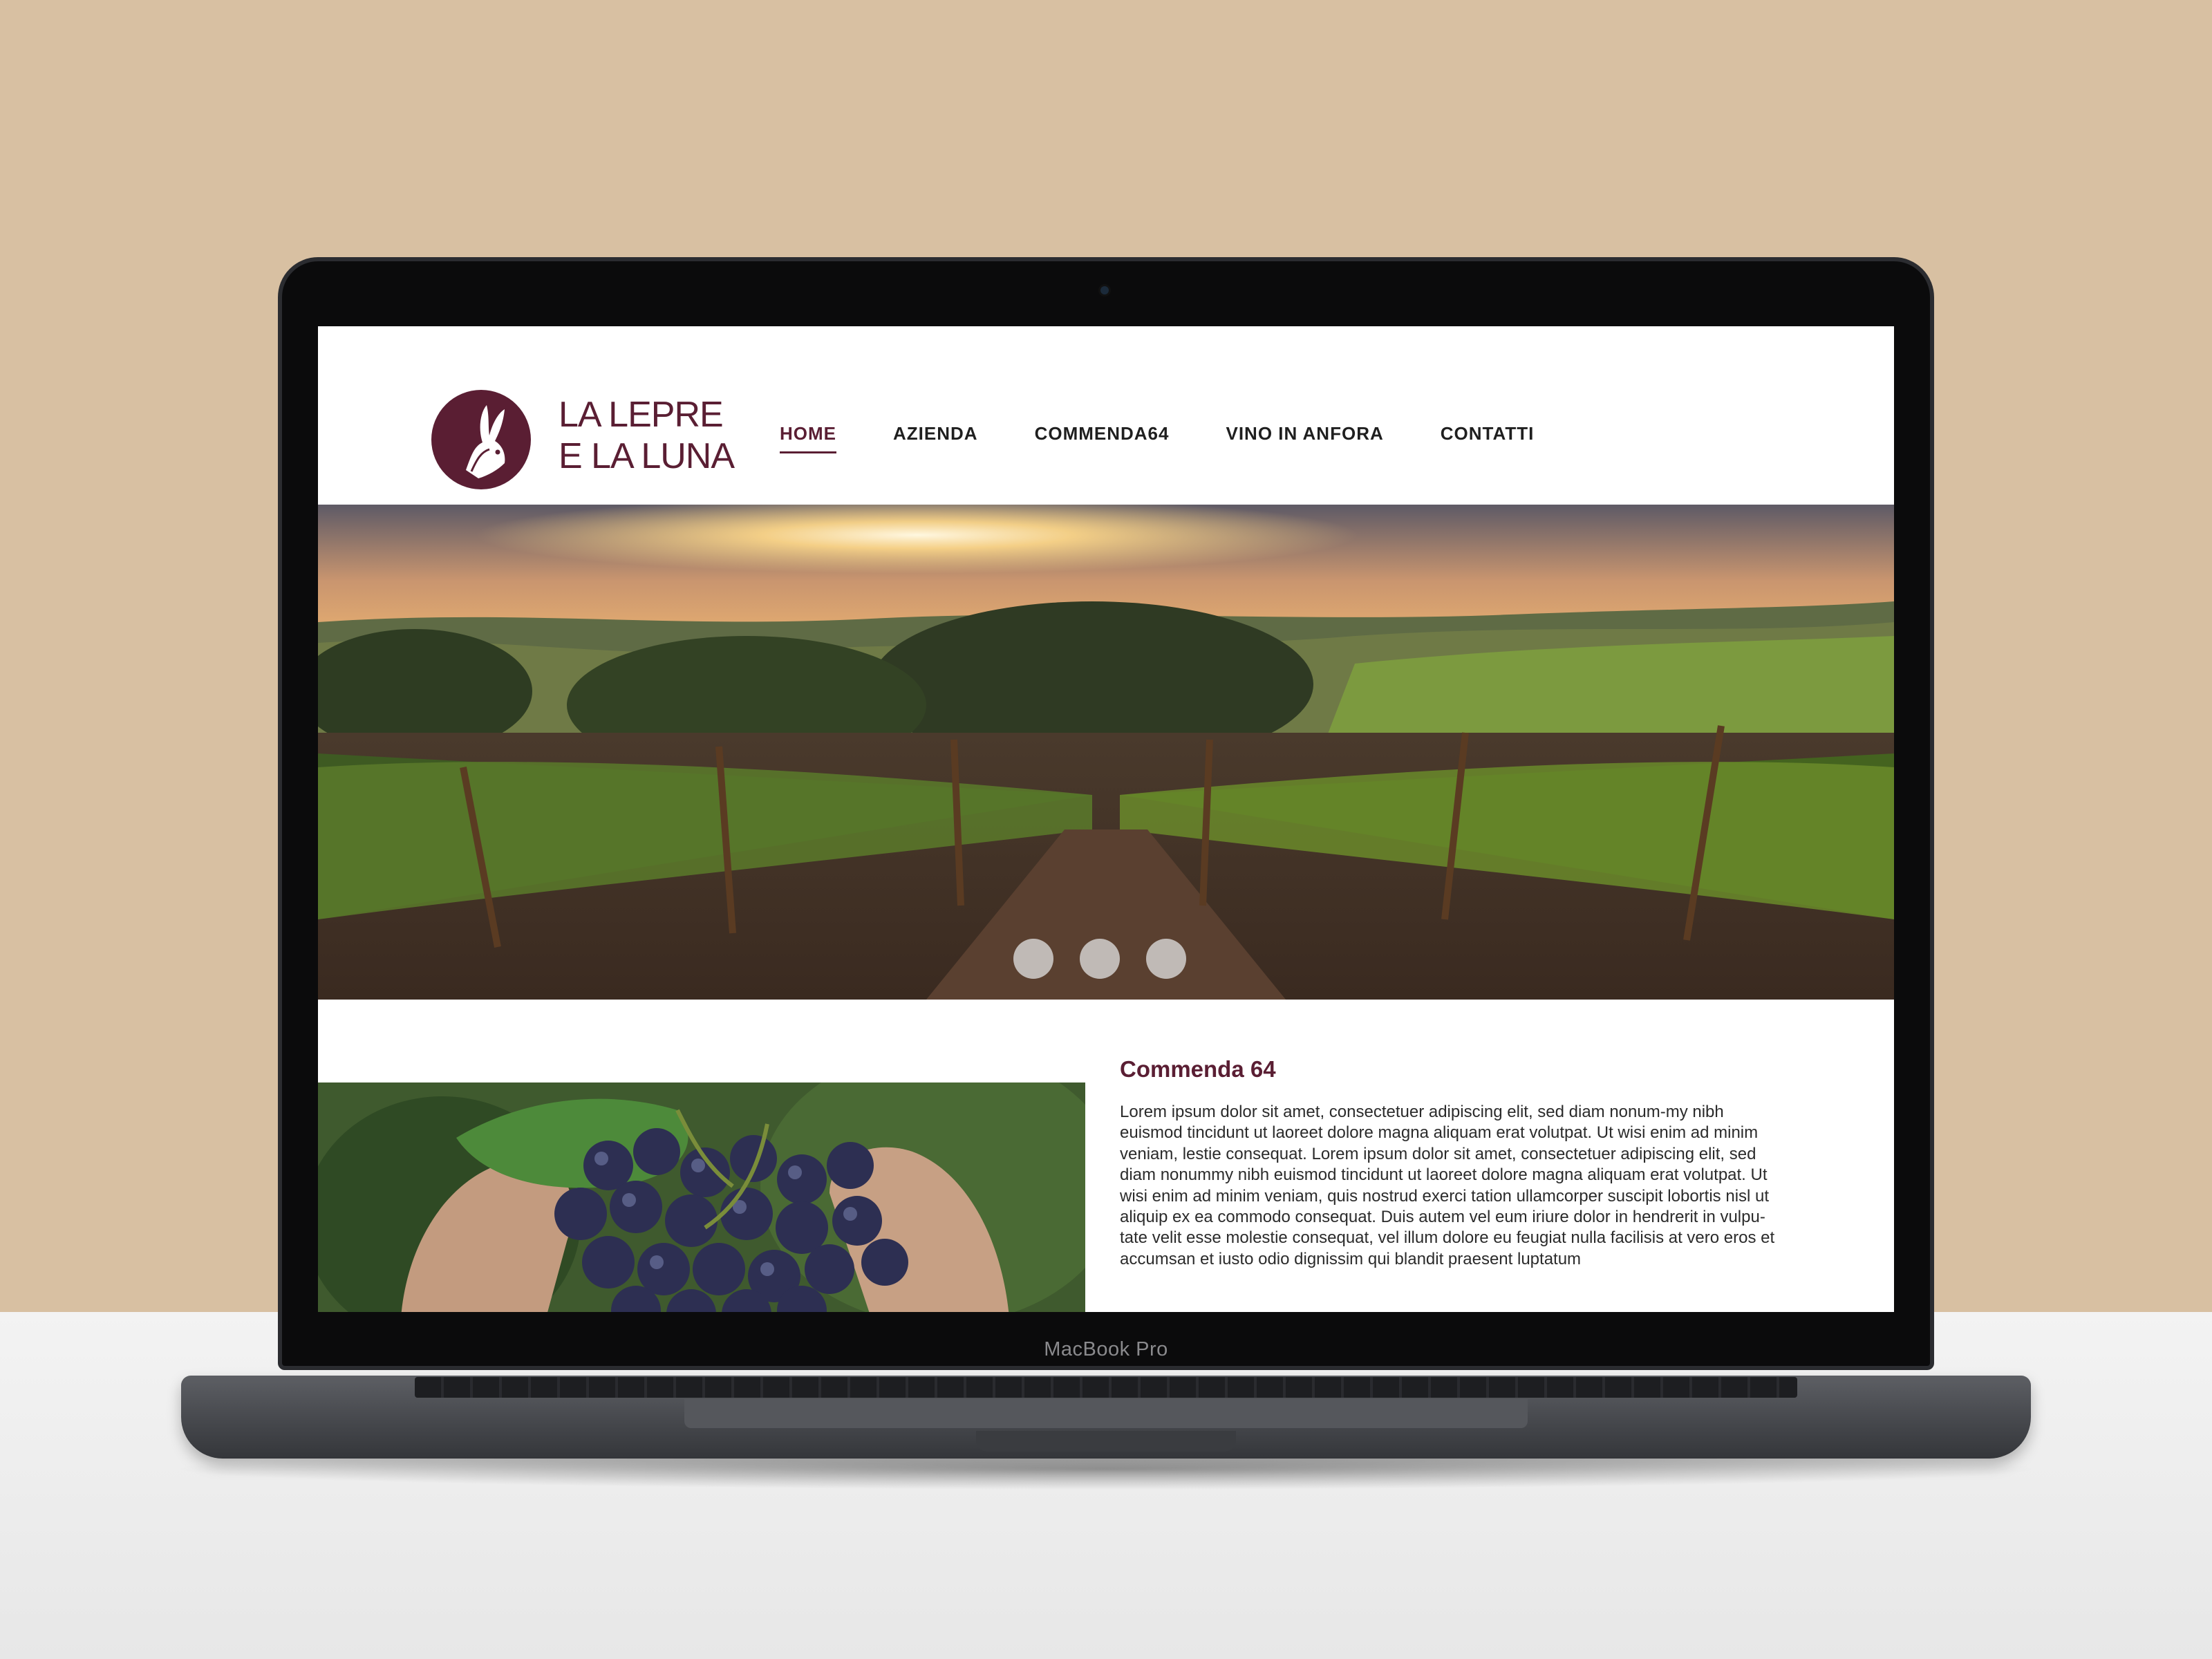  What do you see at coordinates (936, 438) in the screenshot?
I see `nav-item-azienda: AZIENDA` at bounding box center [936, 438].